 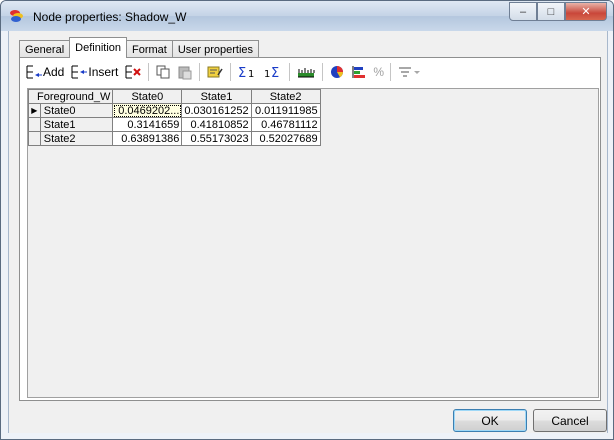 I want to click on tab-label: Format, so click(x=149, y=49).